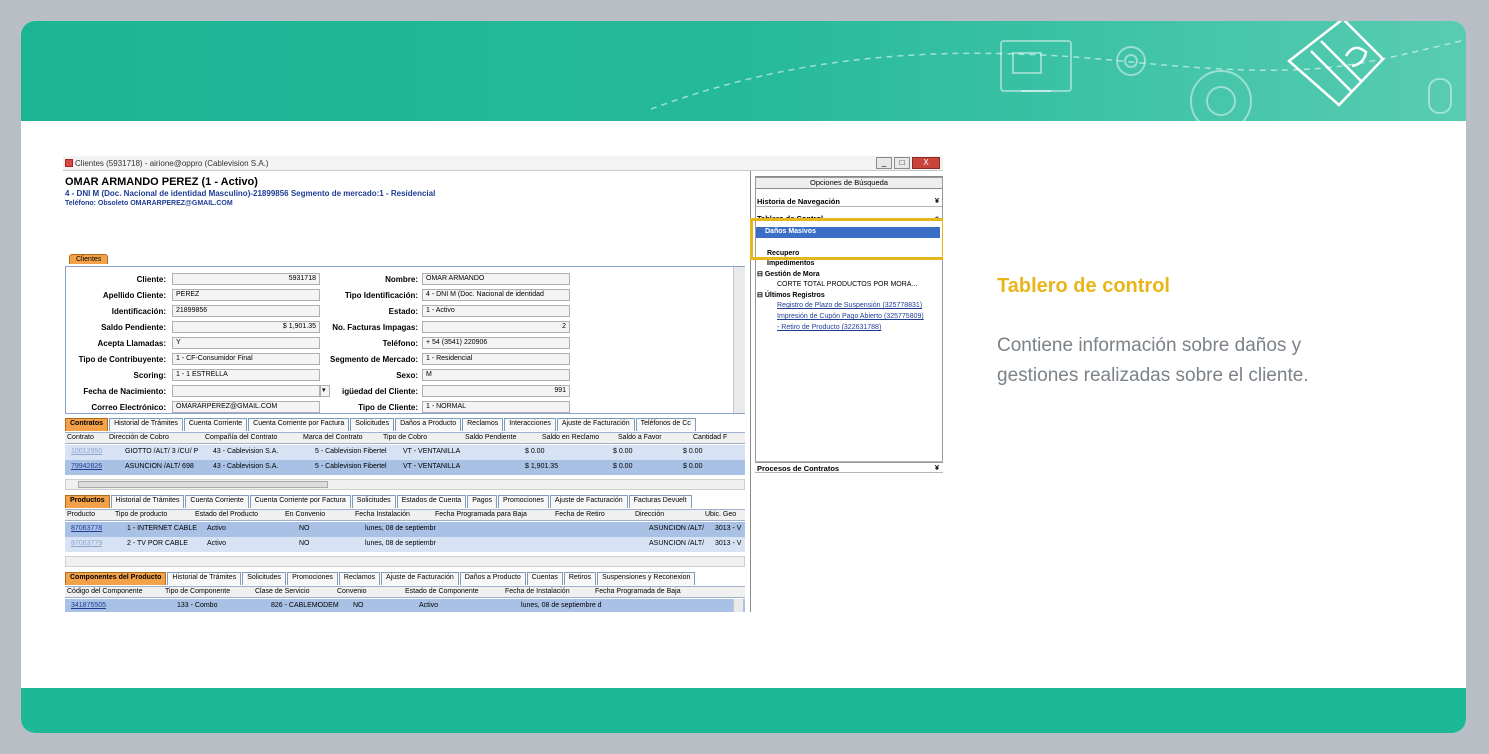  Describe the element at coordinates (105, 591) in the screenshot. I see `column-header: Código del Componente` at that location.